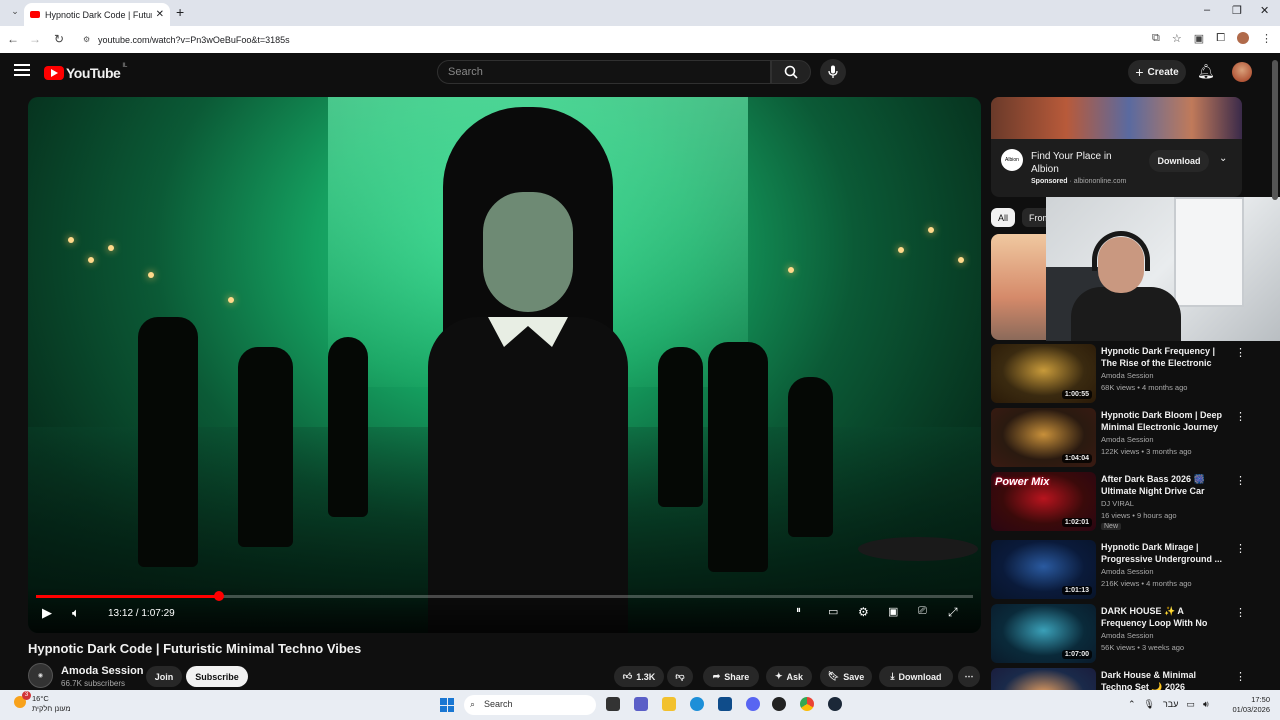  Describe the element at coordinates (504, 596) in the screenshot. I see `progress-bar` at that location.